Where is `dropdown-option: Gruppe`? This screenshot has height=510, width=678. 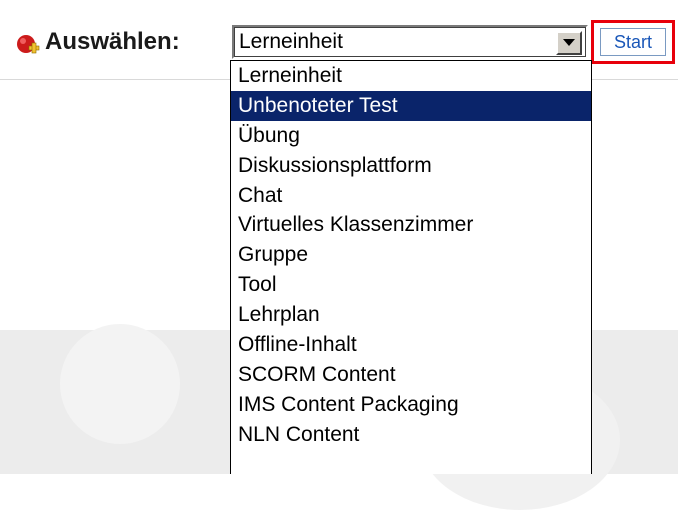 dropdown-option: Gruppe is located at coordinates (411, 255).